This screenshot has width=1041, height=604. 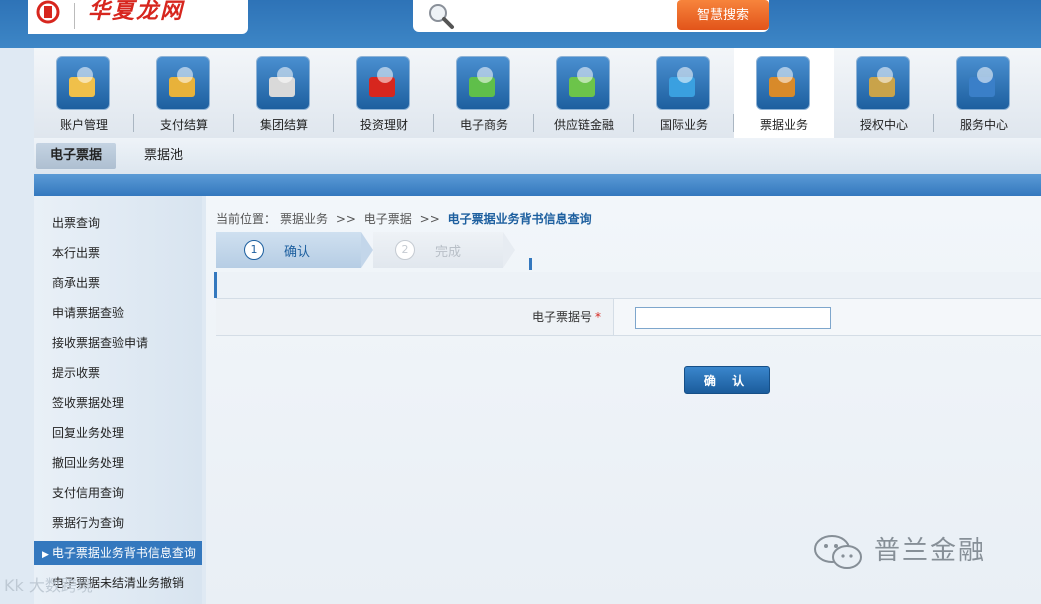 I want to click on account-management-icon, so click(x=83, y=83).